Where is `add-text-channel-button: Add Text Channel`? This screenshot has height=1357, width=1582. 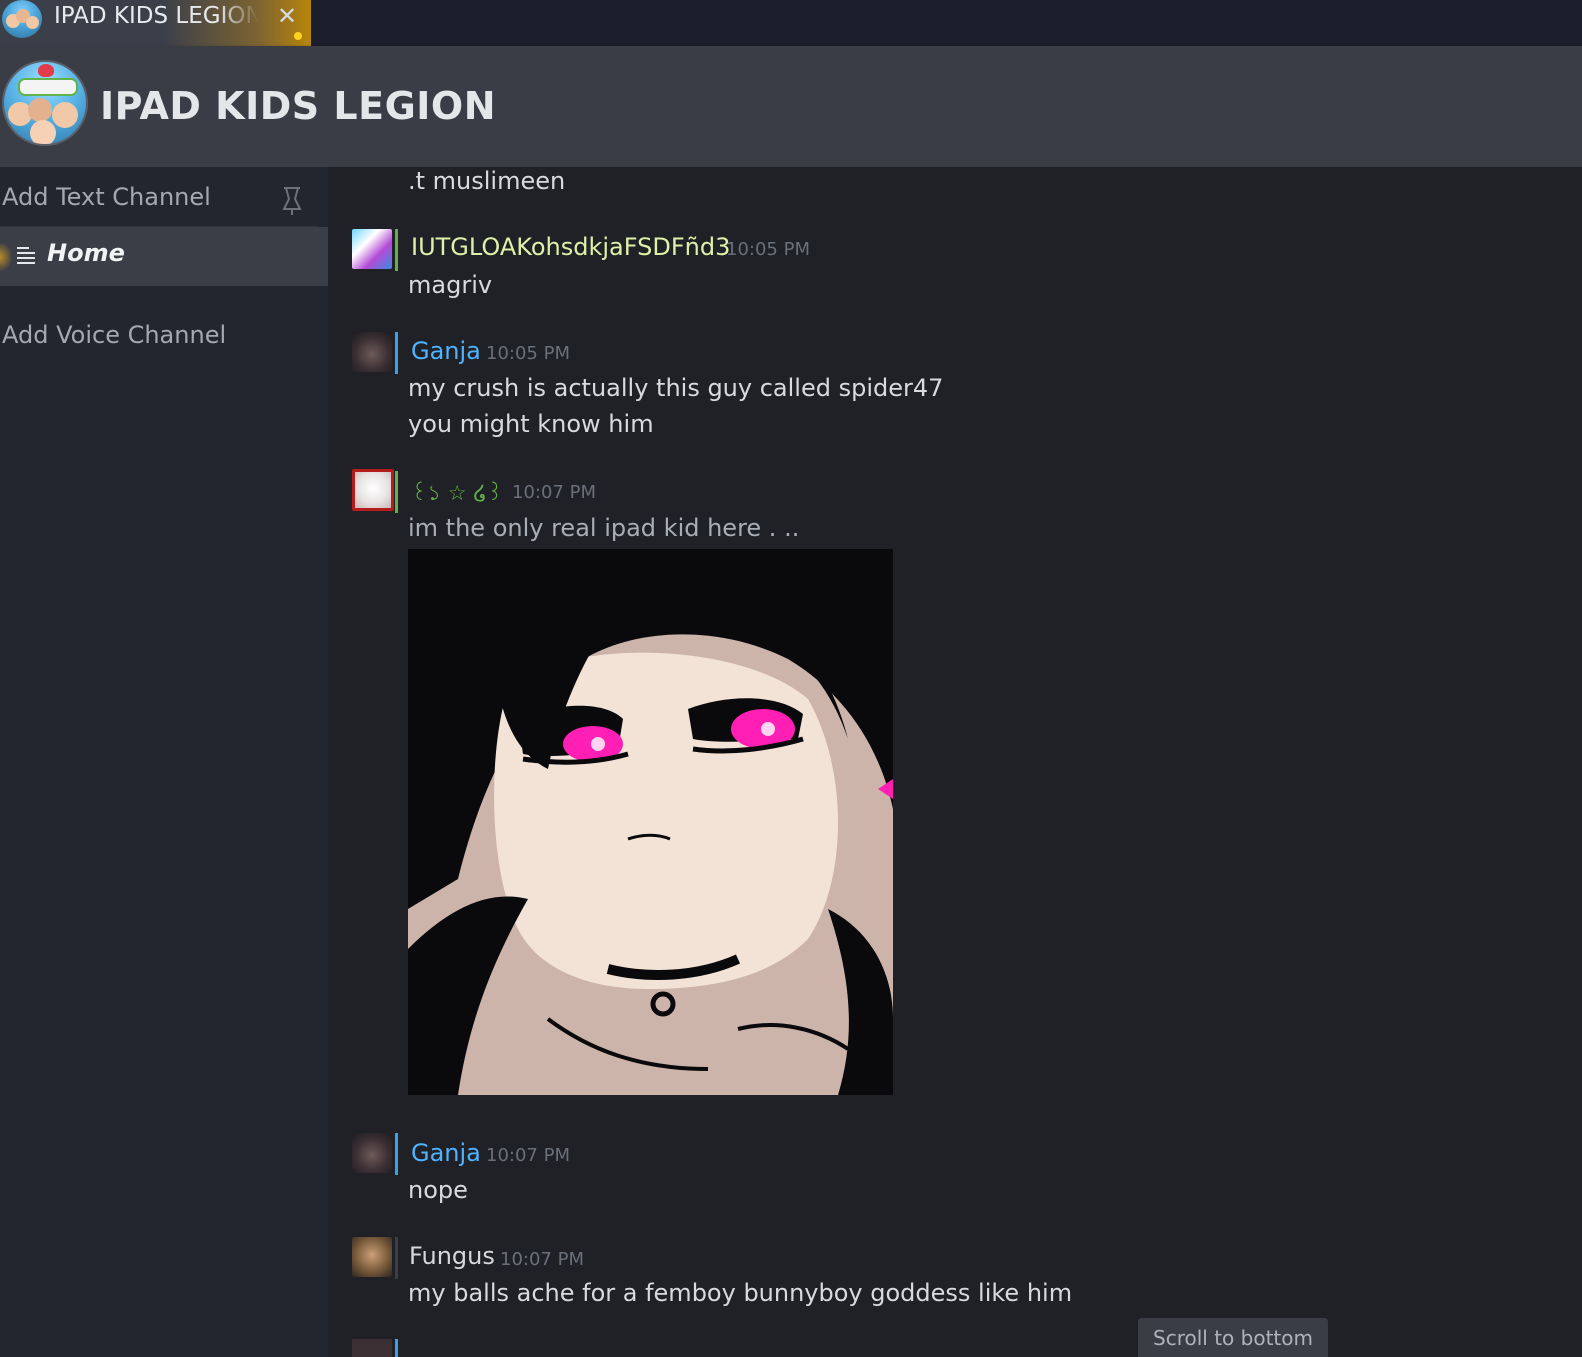
add-text-channel-button: Add Text Channel is located at coordinates (106, 197).